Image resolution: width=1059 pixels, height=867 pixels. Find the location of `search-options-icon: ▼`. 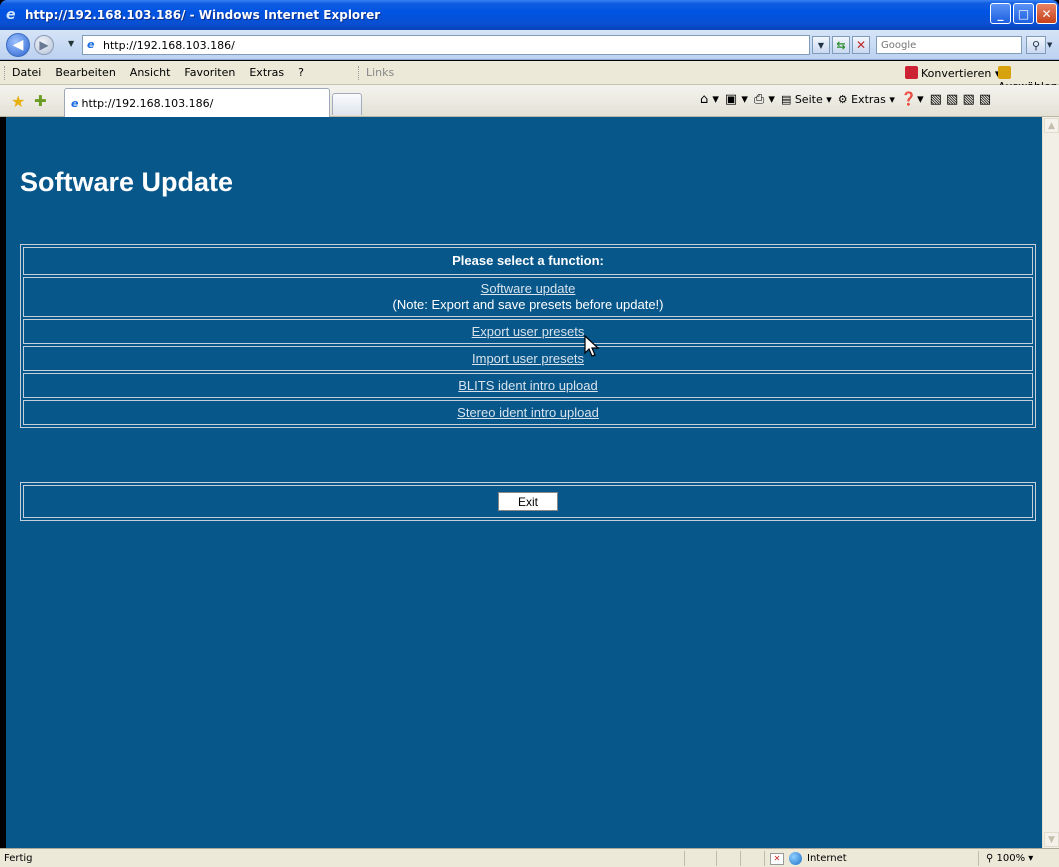

search-options-icon: ▼ is located at coordinates (1049, 45).